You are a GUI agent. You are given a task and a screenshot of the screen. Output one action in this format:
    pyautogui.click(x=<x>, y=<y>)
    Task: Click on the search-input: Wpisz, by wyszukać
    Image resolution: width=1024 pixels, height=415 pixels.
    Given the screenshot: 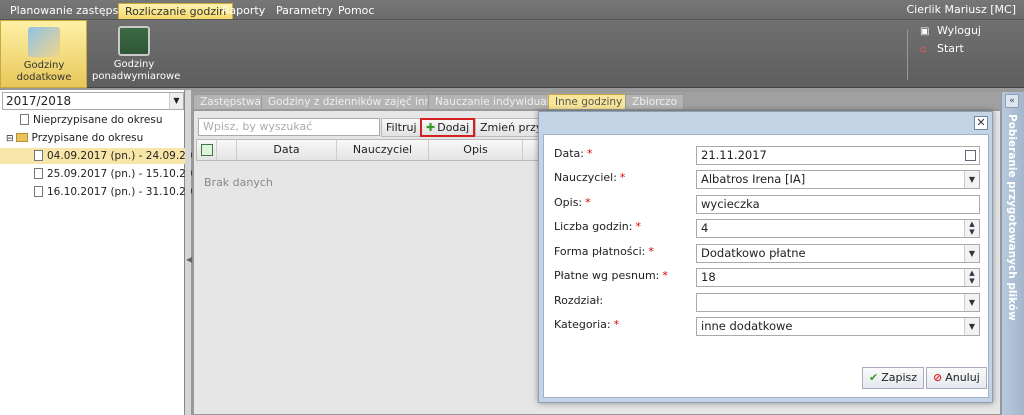 What is the action you would take?
    pyautogui.click(x=289, y=127)
    